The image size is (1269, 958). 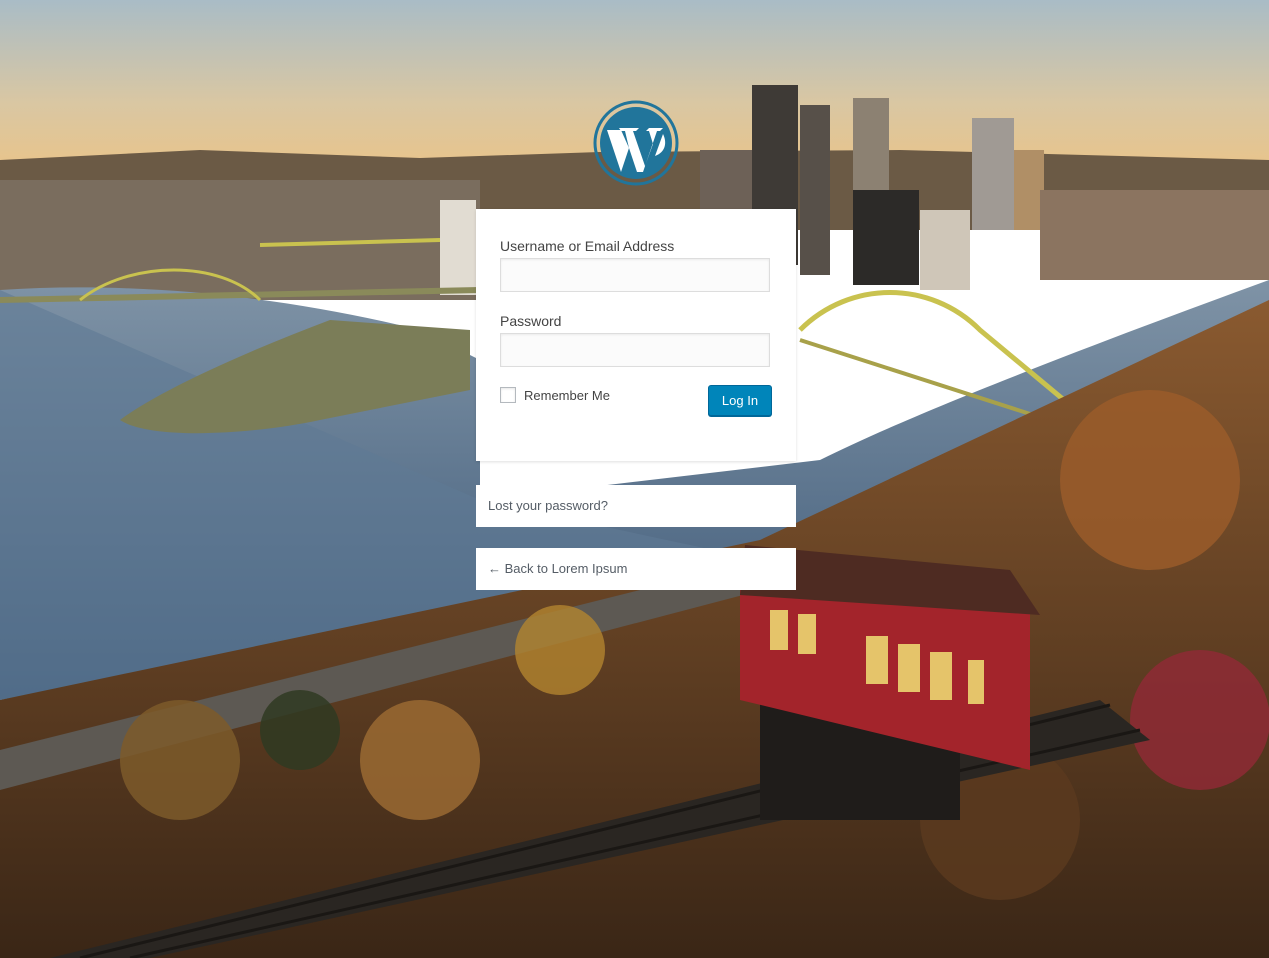 I want to click on lost-password-link: Lost your password?, so click(x=548, y=505).